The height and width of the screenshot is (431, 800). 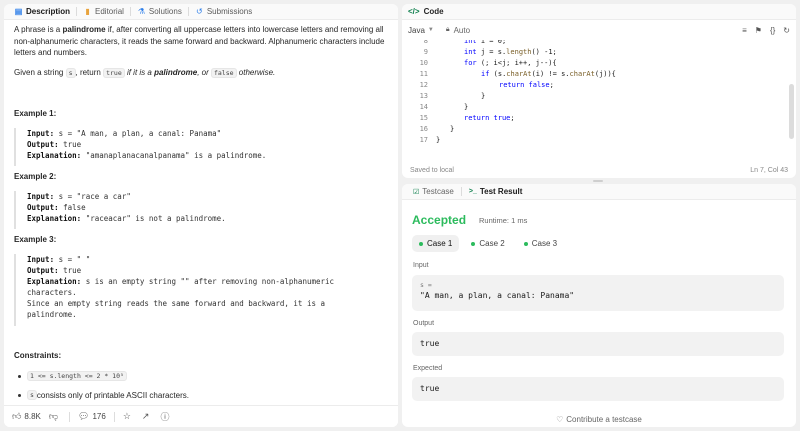 I want to click on expected-box: true, so click(x=598, y=389).